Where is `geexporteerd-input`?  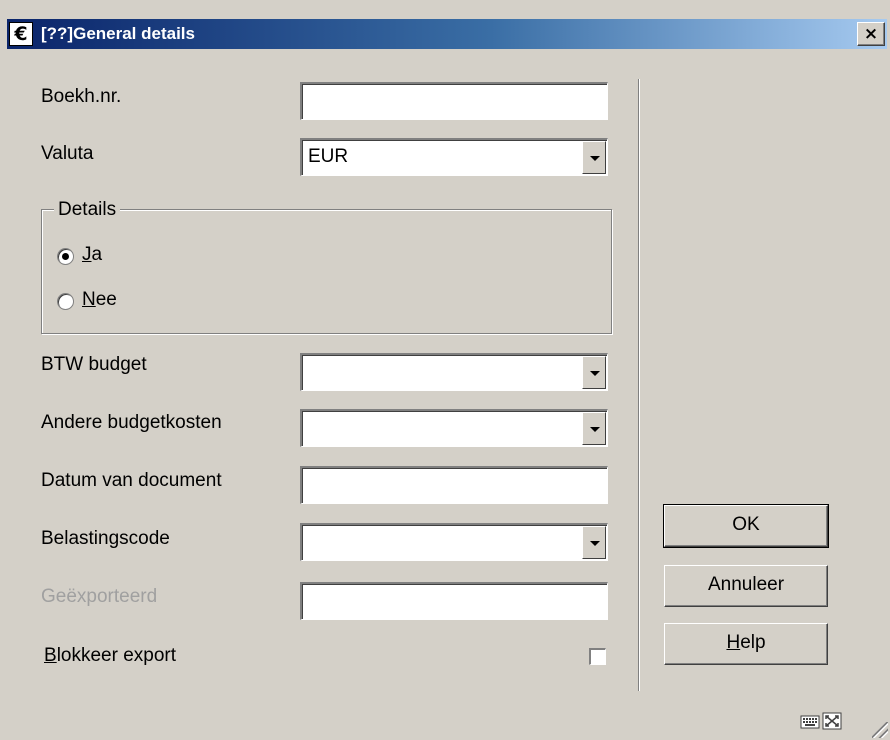
geexporteerd-input is located at coordinates (454, 601).